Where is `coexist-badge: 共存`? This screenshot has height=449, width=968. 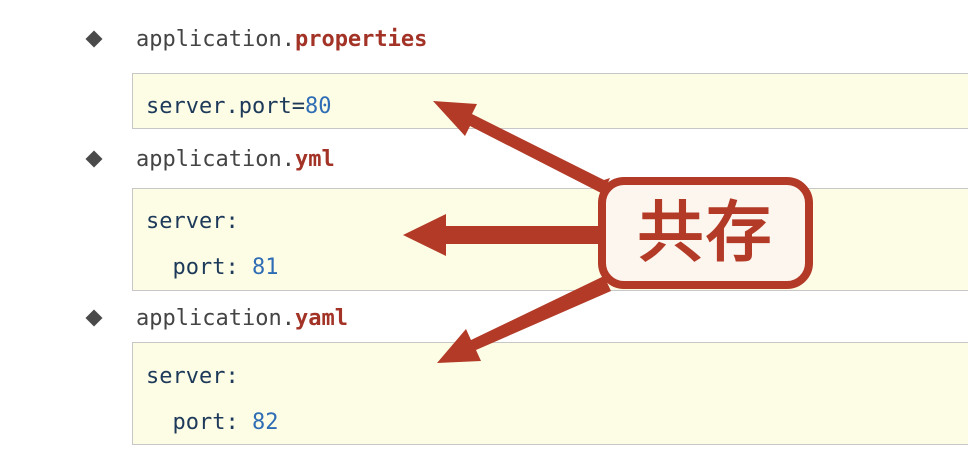
coexist-badge: 共存 is located at coordinates (705, 233).